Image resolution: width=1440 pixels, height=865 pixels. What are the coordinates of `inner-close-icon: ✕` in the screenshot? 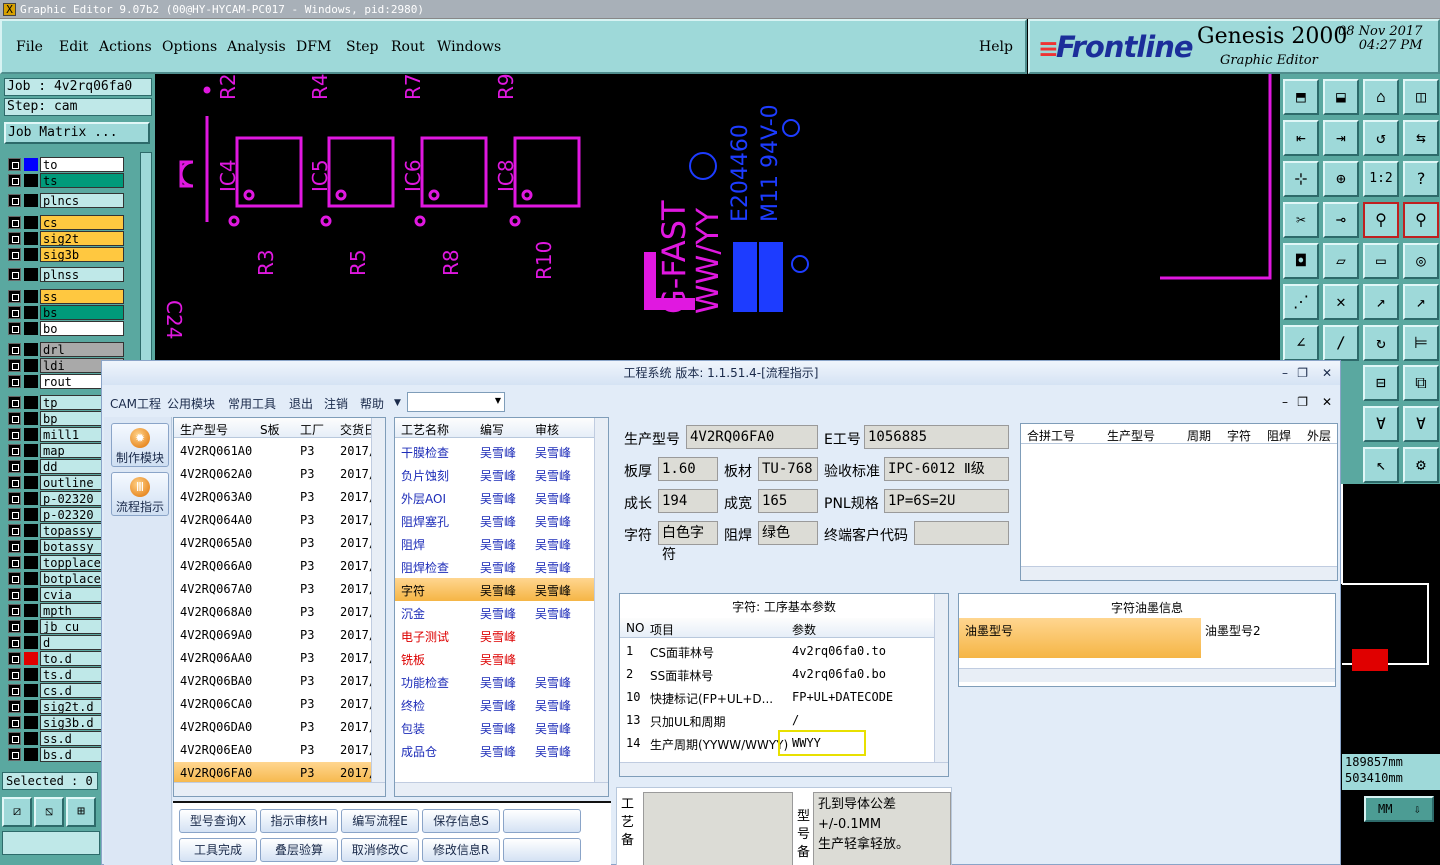 It's located at (1327, 402).